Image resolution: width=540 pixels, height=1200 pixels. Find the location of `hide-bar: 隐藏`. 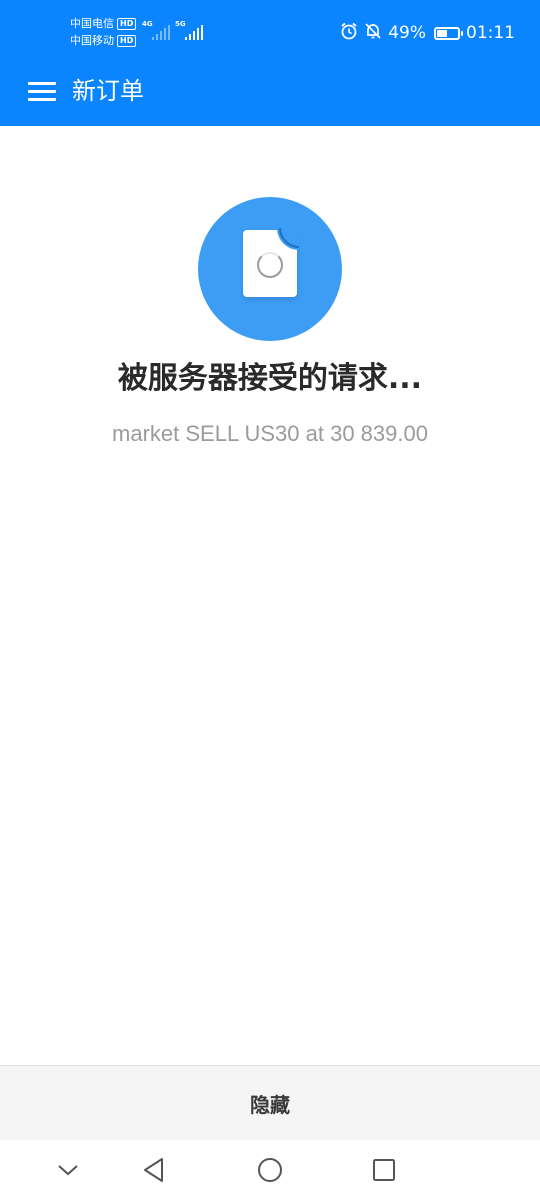

hide-bar: 隐藏 is located at coordinates (270, 1102).